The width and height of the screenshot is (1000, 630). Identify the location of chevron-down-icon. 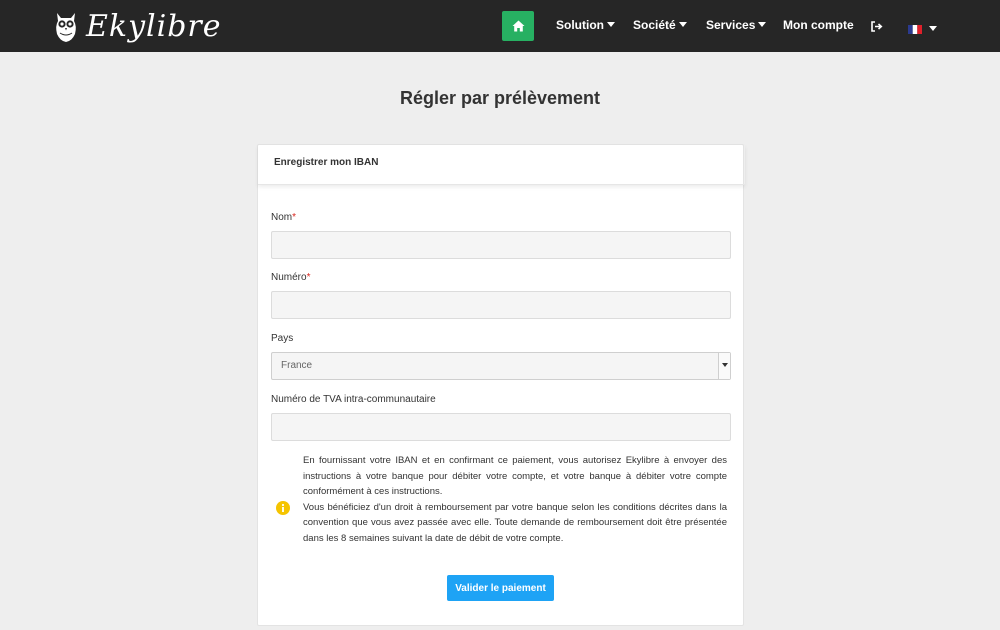
(725, 365).